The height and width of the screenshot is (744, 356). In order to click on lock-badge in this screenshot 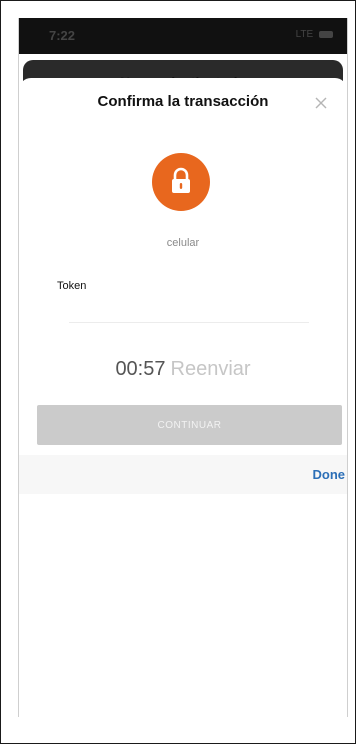, I will do `click(181, 182)`.